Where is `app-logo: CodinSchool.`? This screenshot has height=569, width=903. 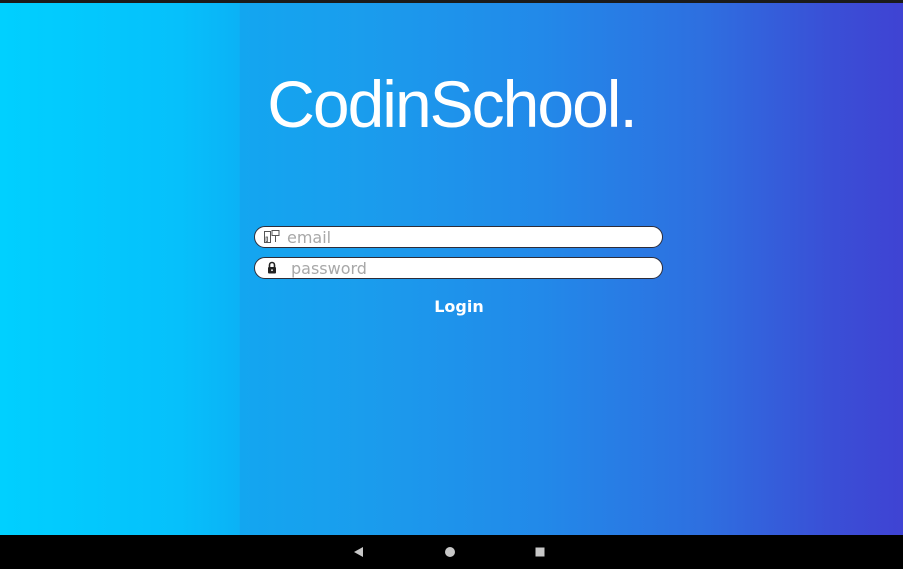 app-logo: CodinSchool. is located at coordinates (452, 104).